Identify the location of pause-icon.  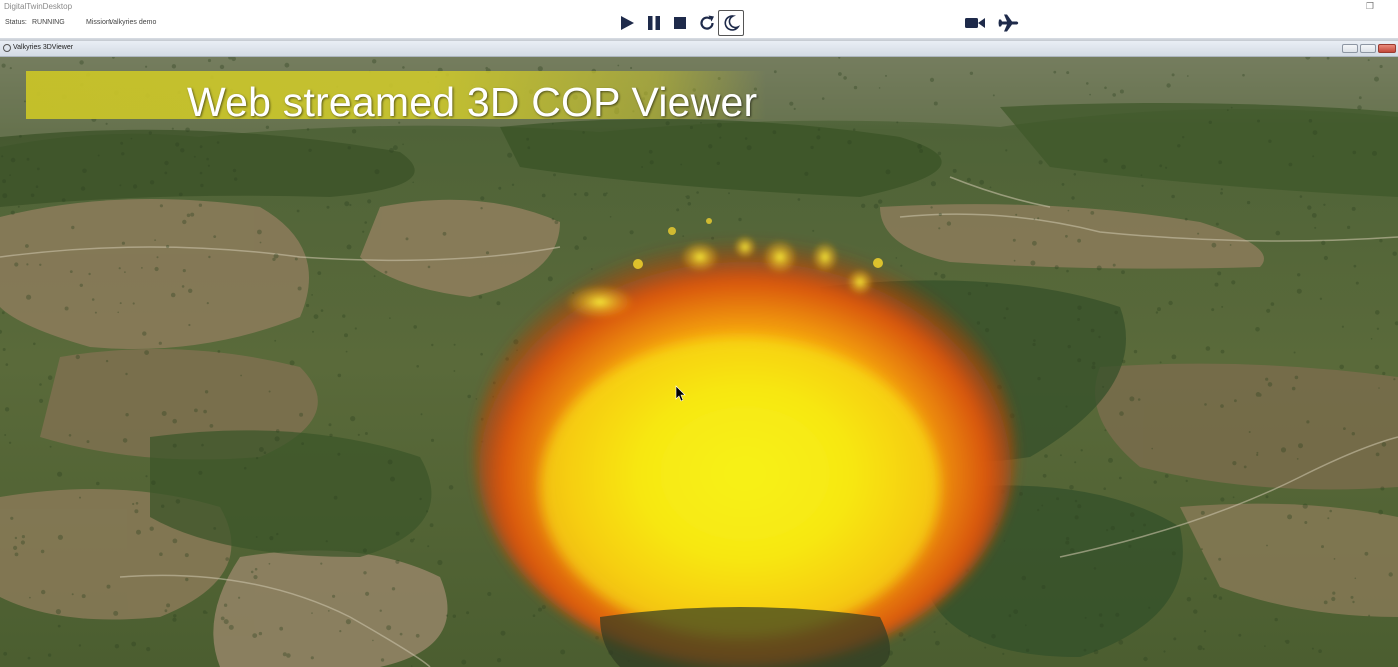
(654, 23).